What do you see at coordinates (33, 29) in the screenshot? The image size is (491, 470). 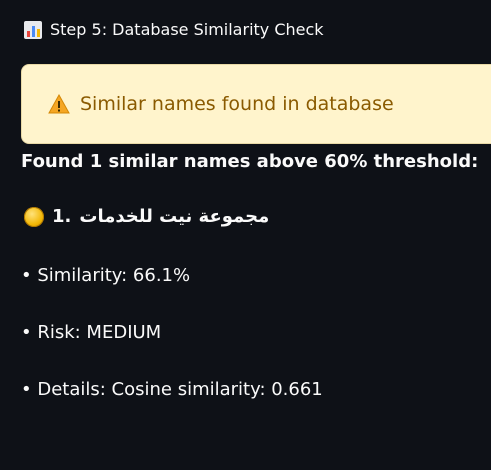 I see `bar-chart-icon` at bounding box center [33, 29].